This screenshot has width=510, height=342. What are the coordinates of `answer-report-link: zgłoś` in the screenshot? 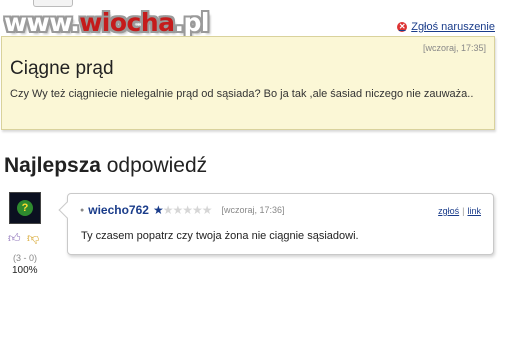 It's located at (448, 211).